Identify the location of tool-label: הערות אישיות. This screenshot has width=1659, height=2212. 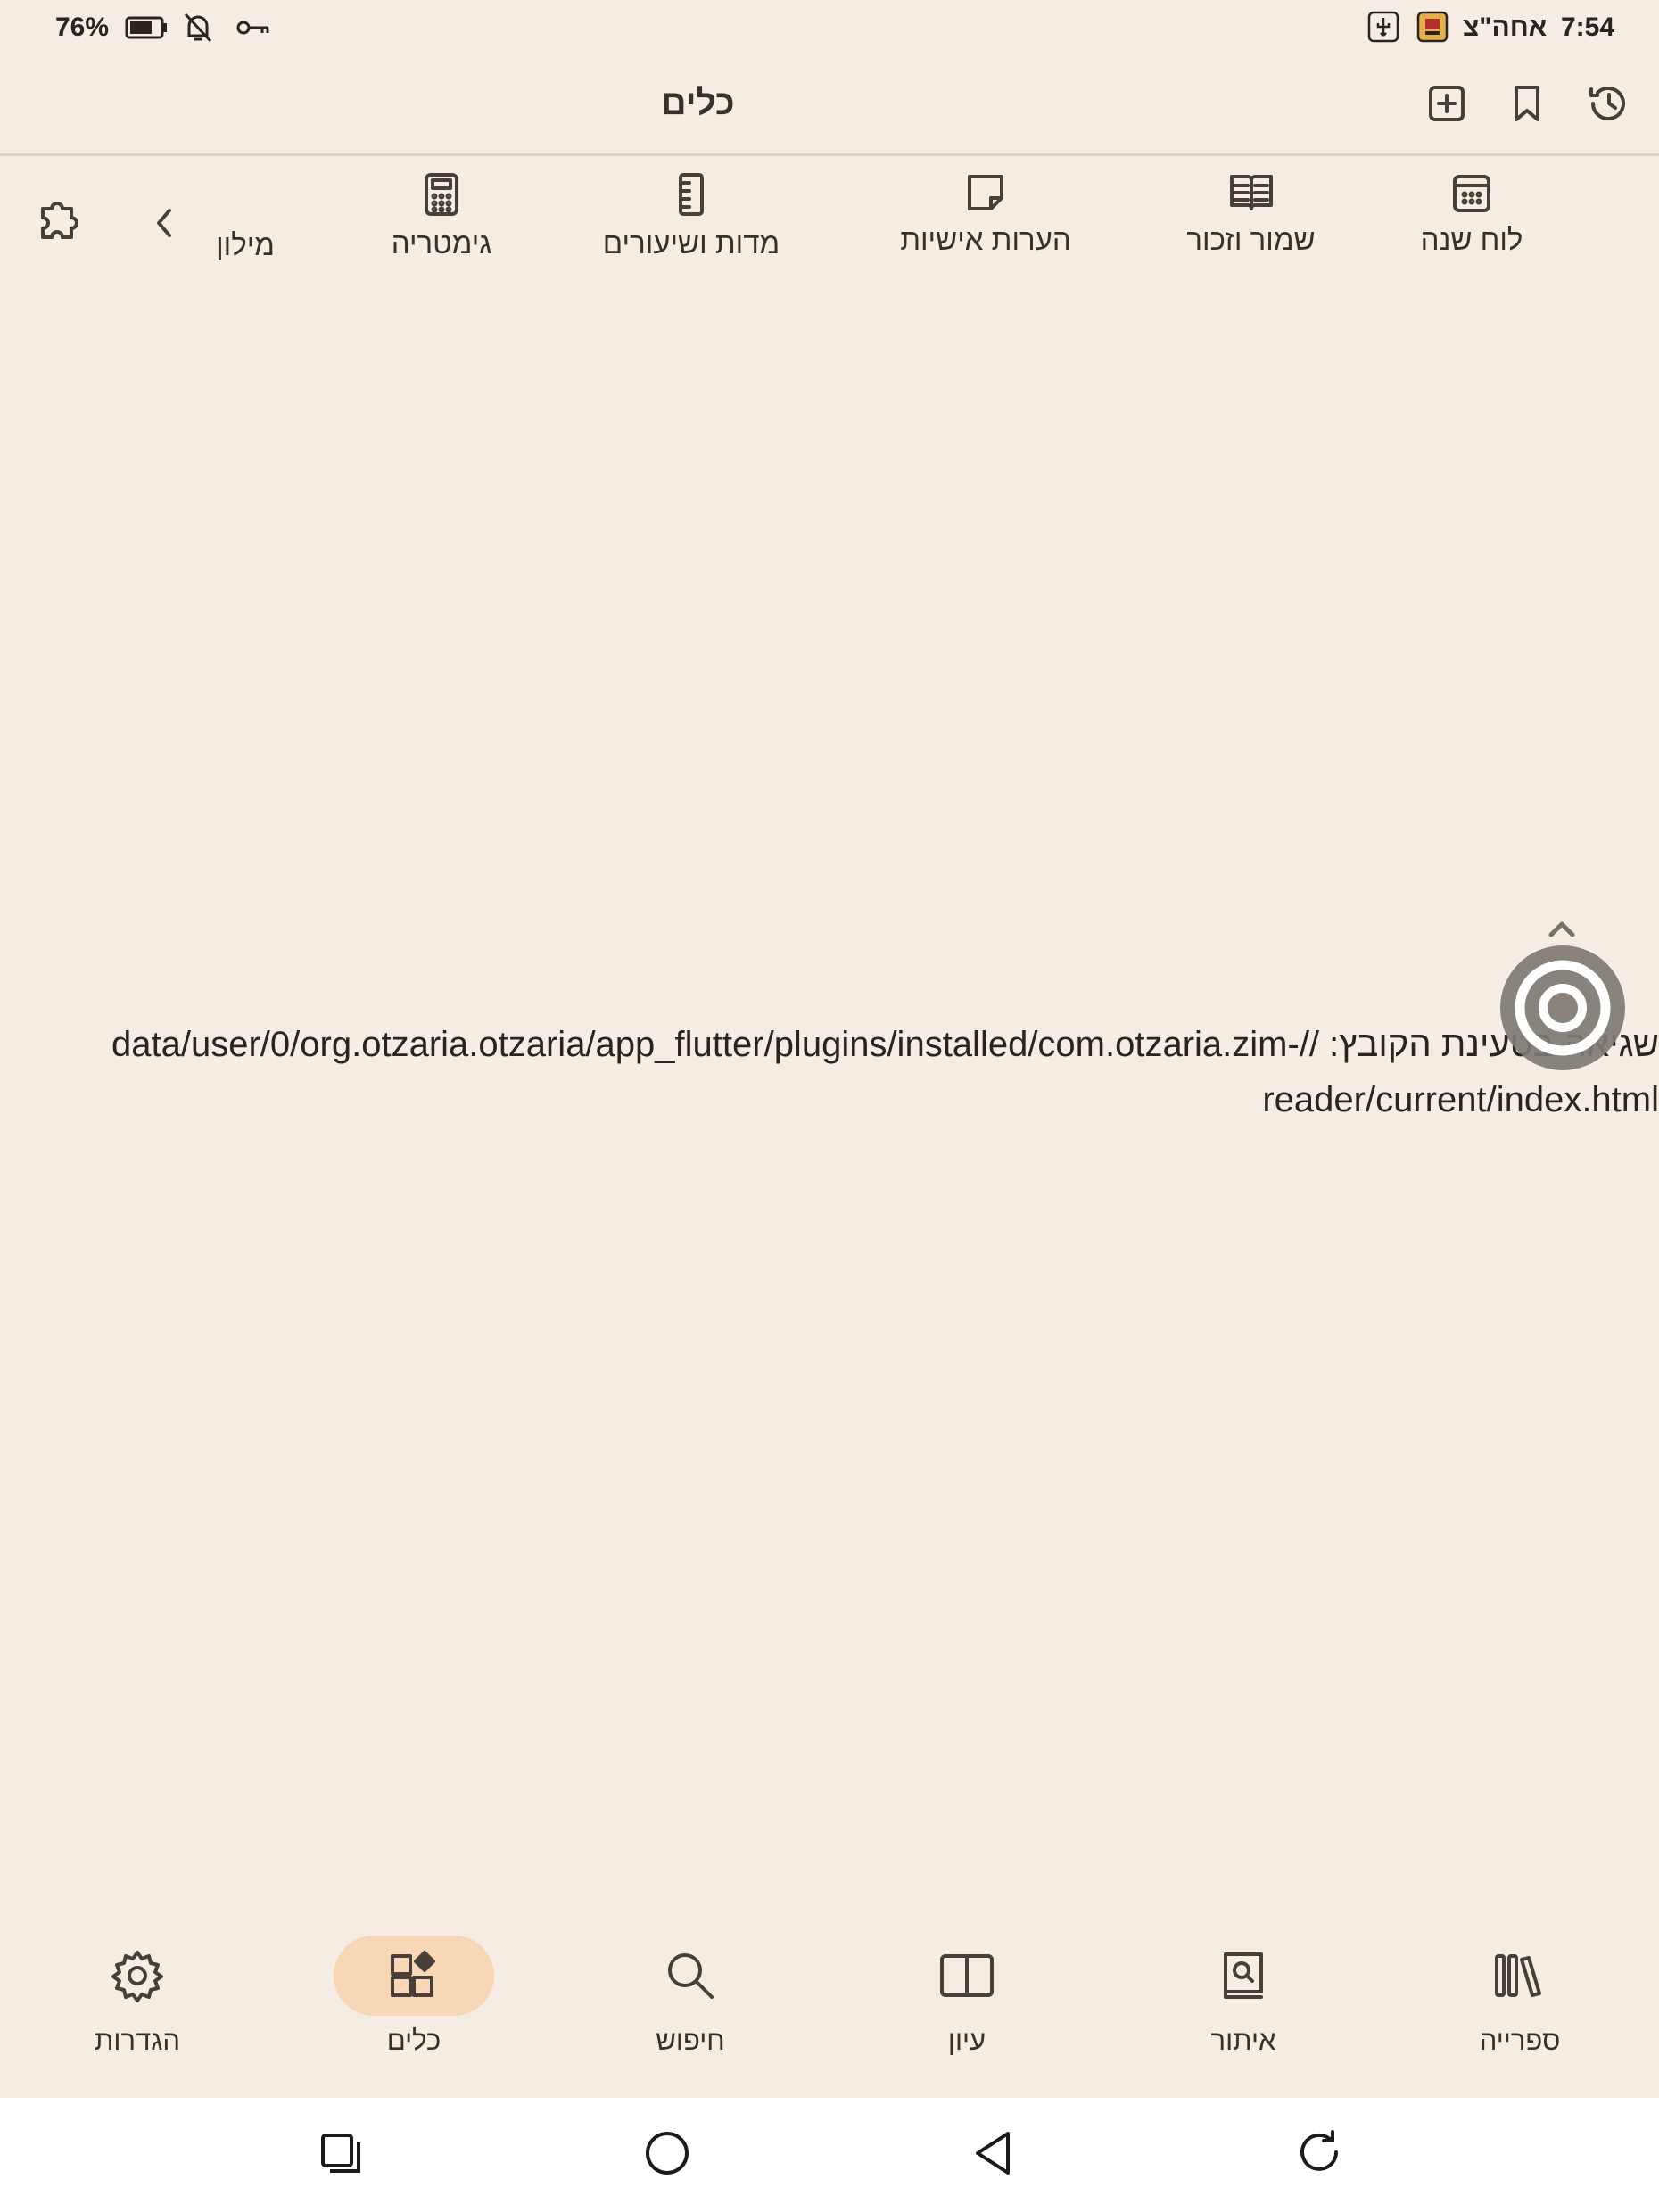
(986, 240).